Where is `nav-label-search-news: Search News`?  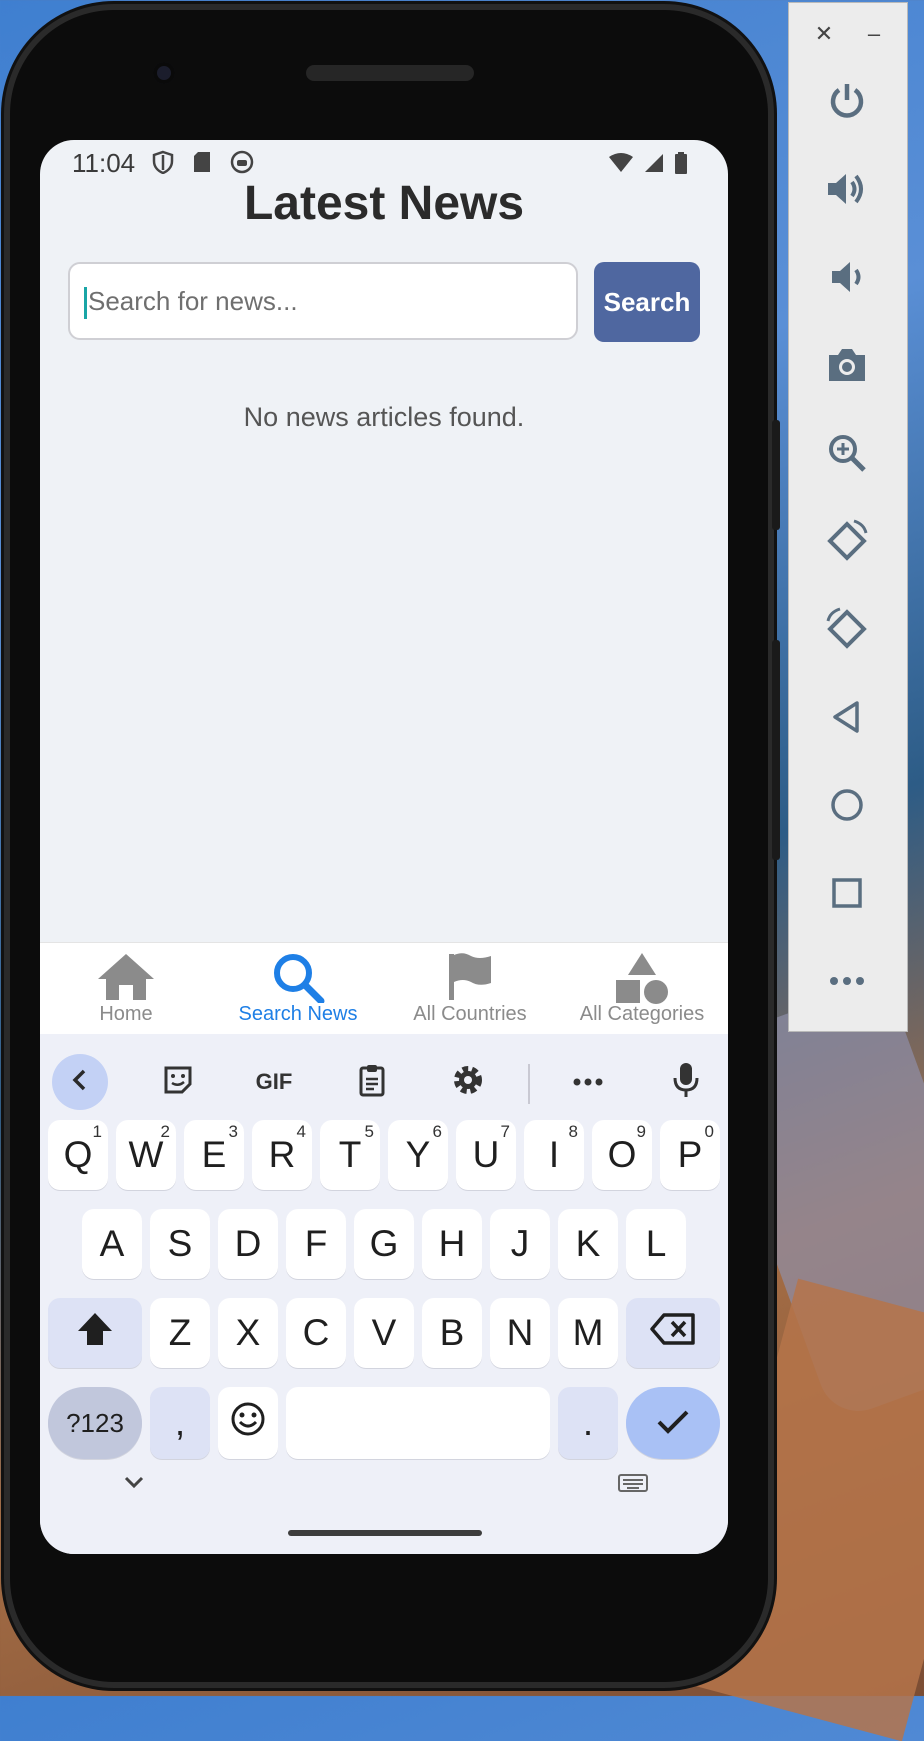 nav-label-search-news: Search News is located at coordinates (298, 1014).